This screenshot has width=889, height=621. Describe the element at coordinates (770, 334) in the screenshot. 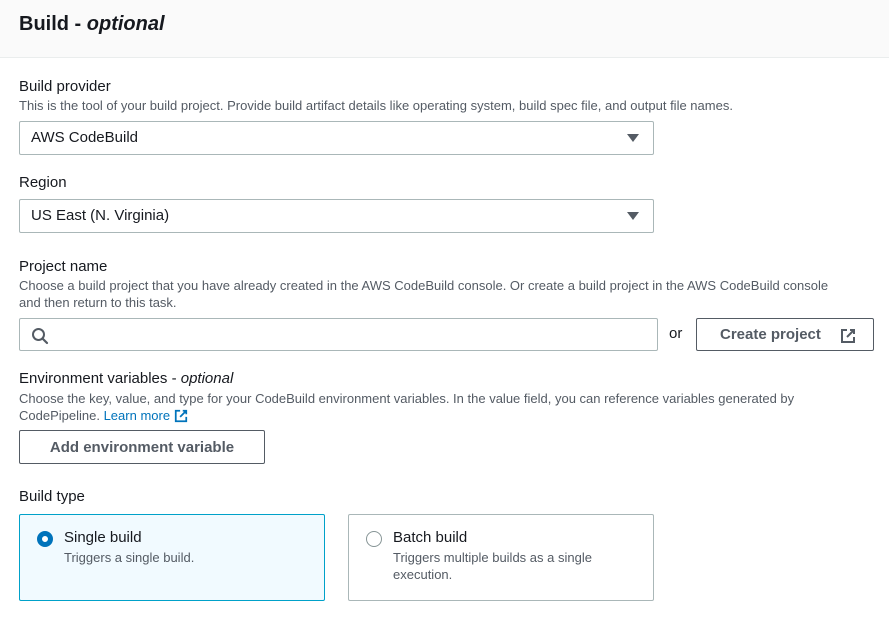

I see `create-project-label: Create project` at that location.